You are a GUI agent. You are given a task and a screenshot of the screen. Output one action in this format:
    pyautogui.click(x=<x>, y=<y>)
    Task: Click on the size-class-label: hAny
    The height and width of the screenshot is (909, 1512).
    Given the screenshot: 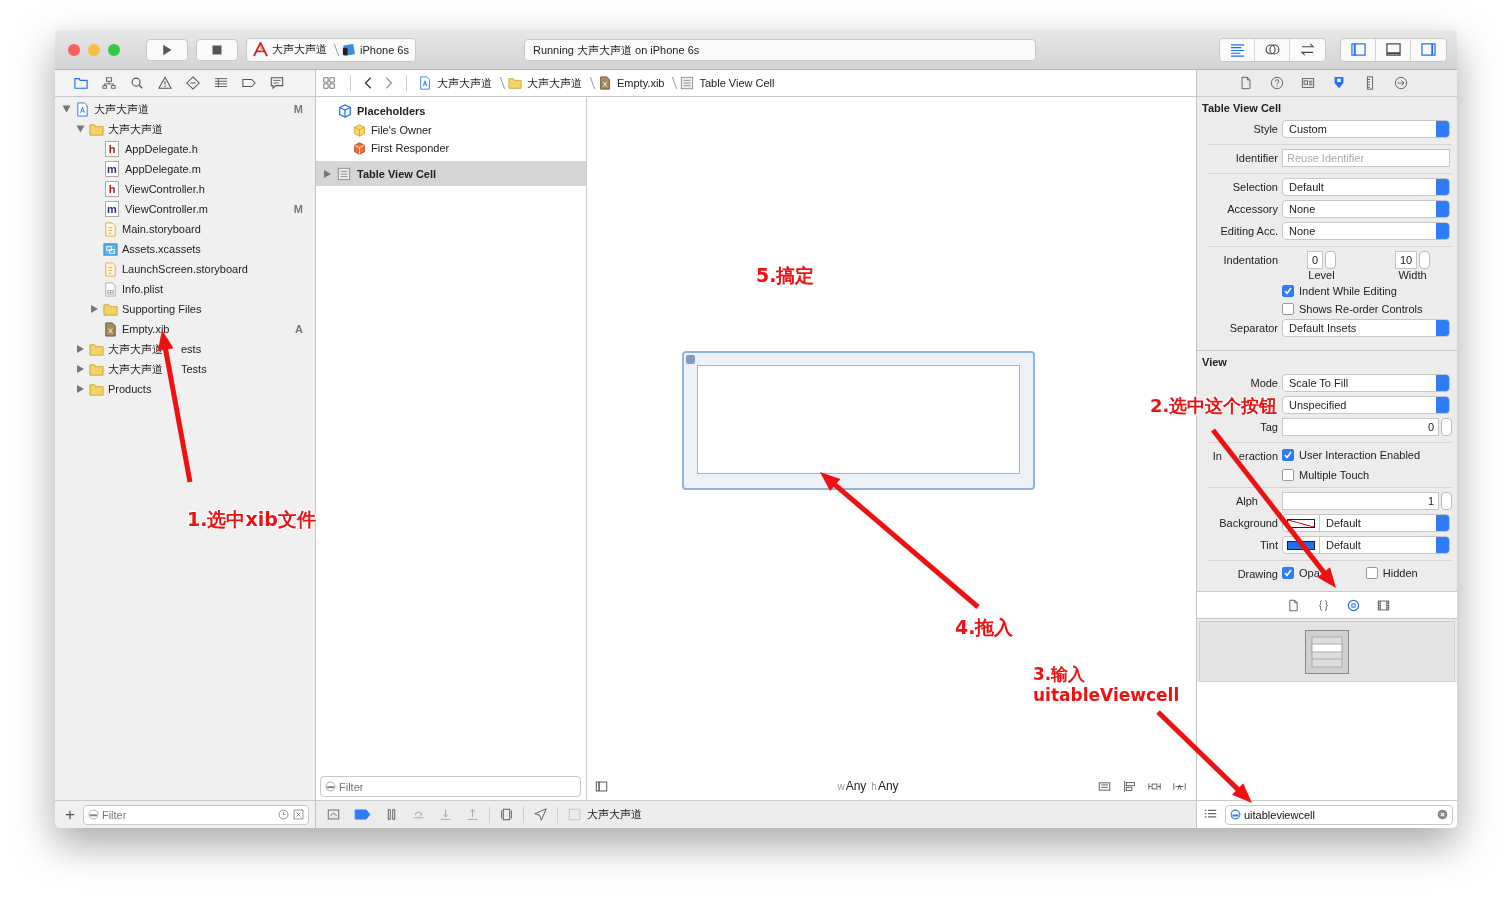 What is the action you would take?
    pyautogui.click(x=885, y=786)
    